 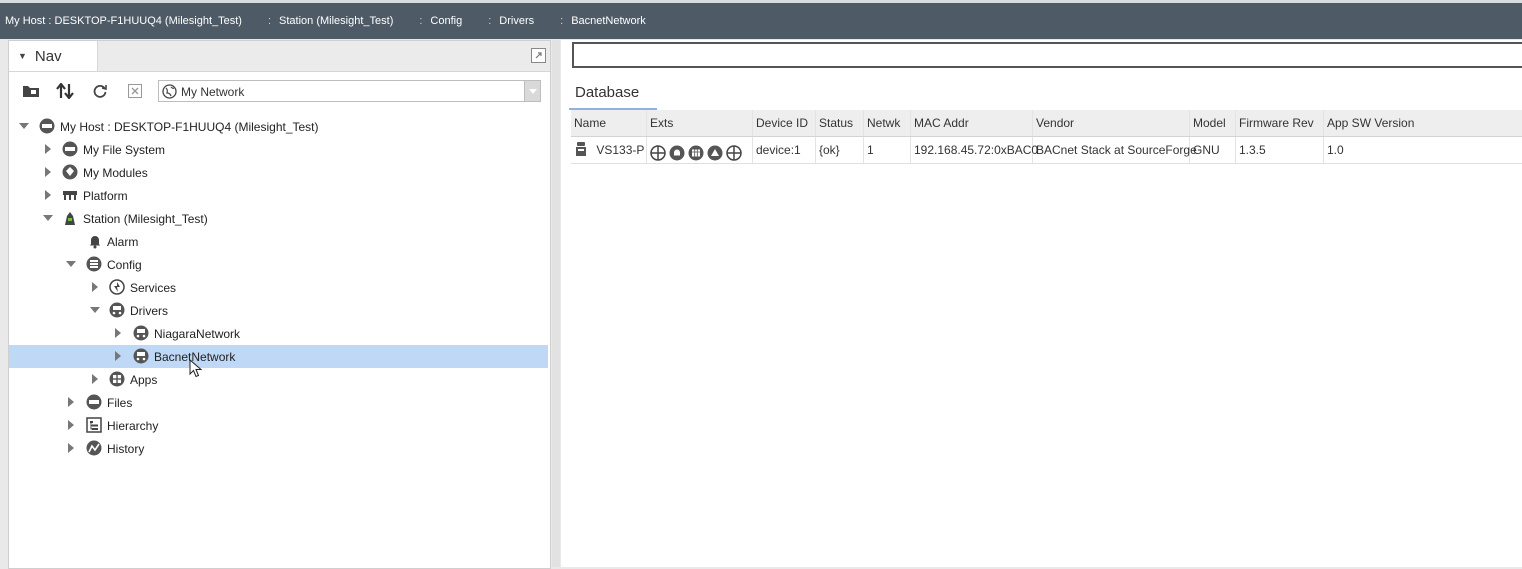 What do you see at coordinates (972, 123) in the screenshot?
I see `column-header-mac-addr: MAC Addr` at bounding box center [972, 123].